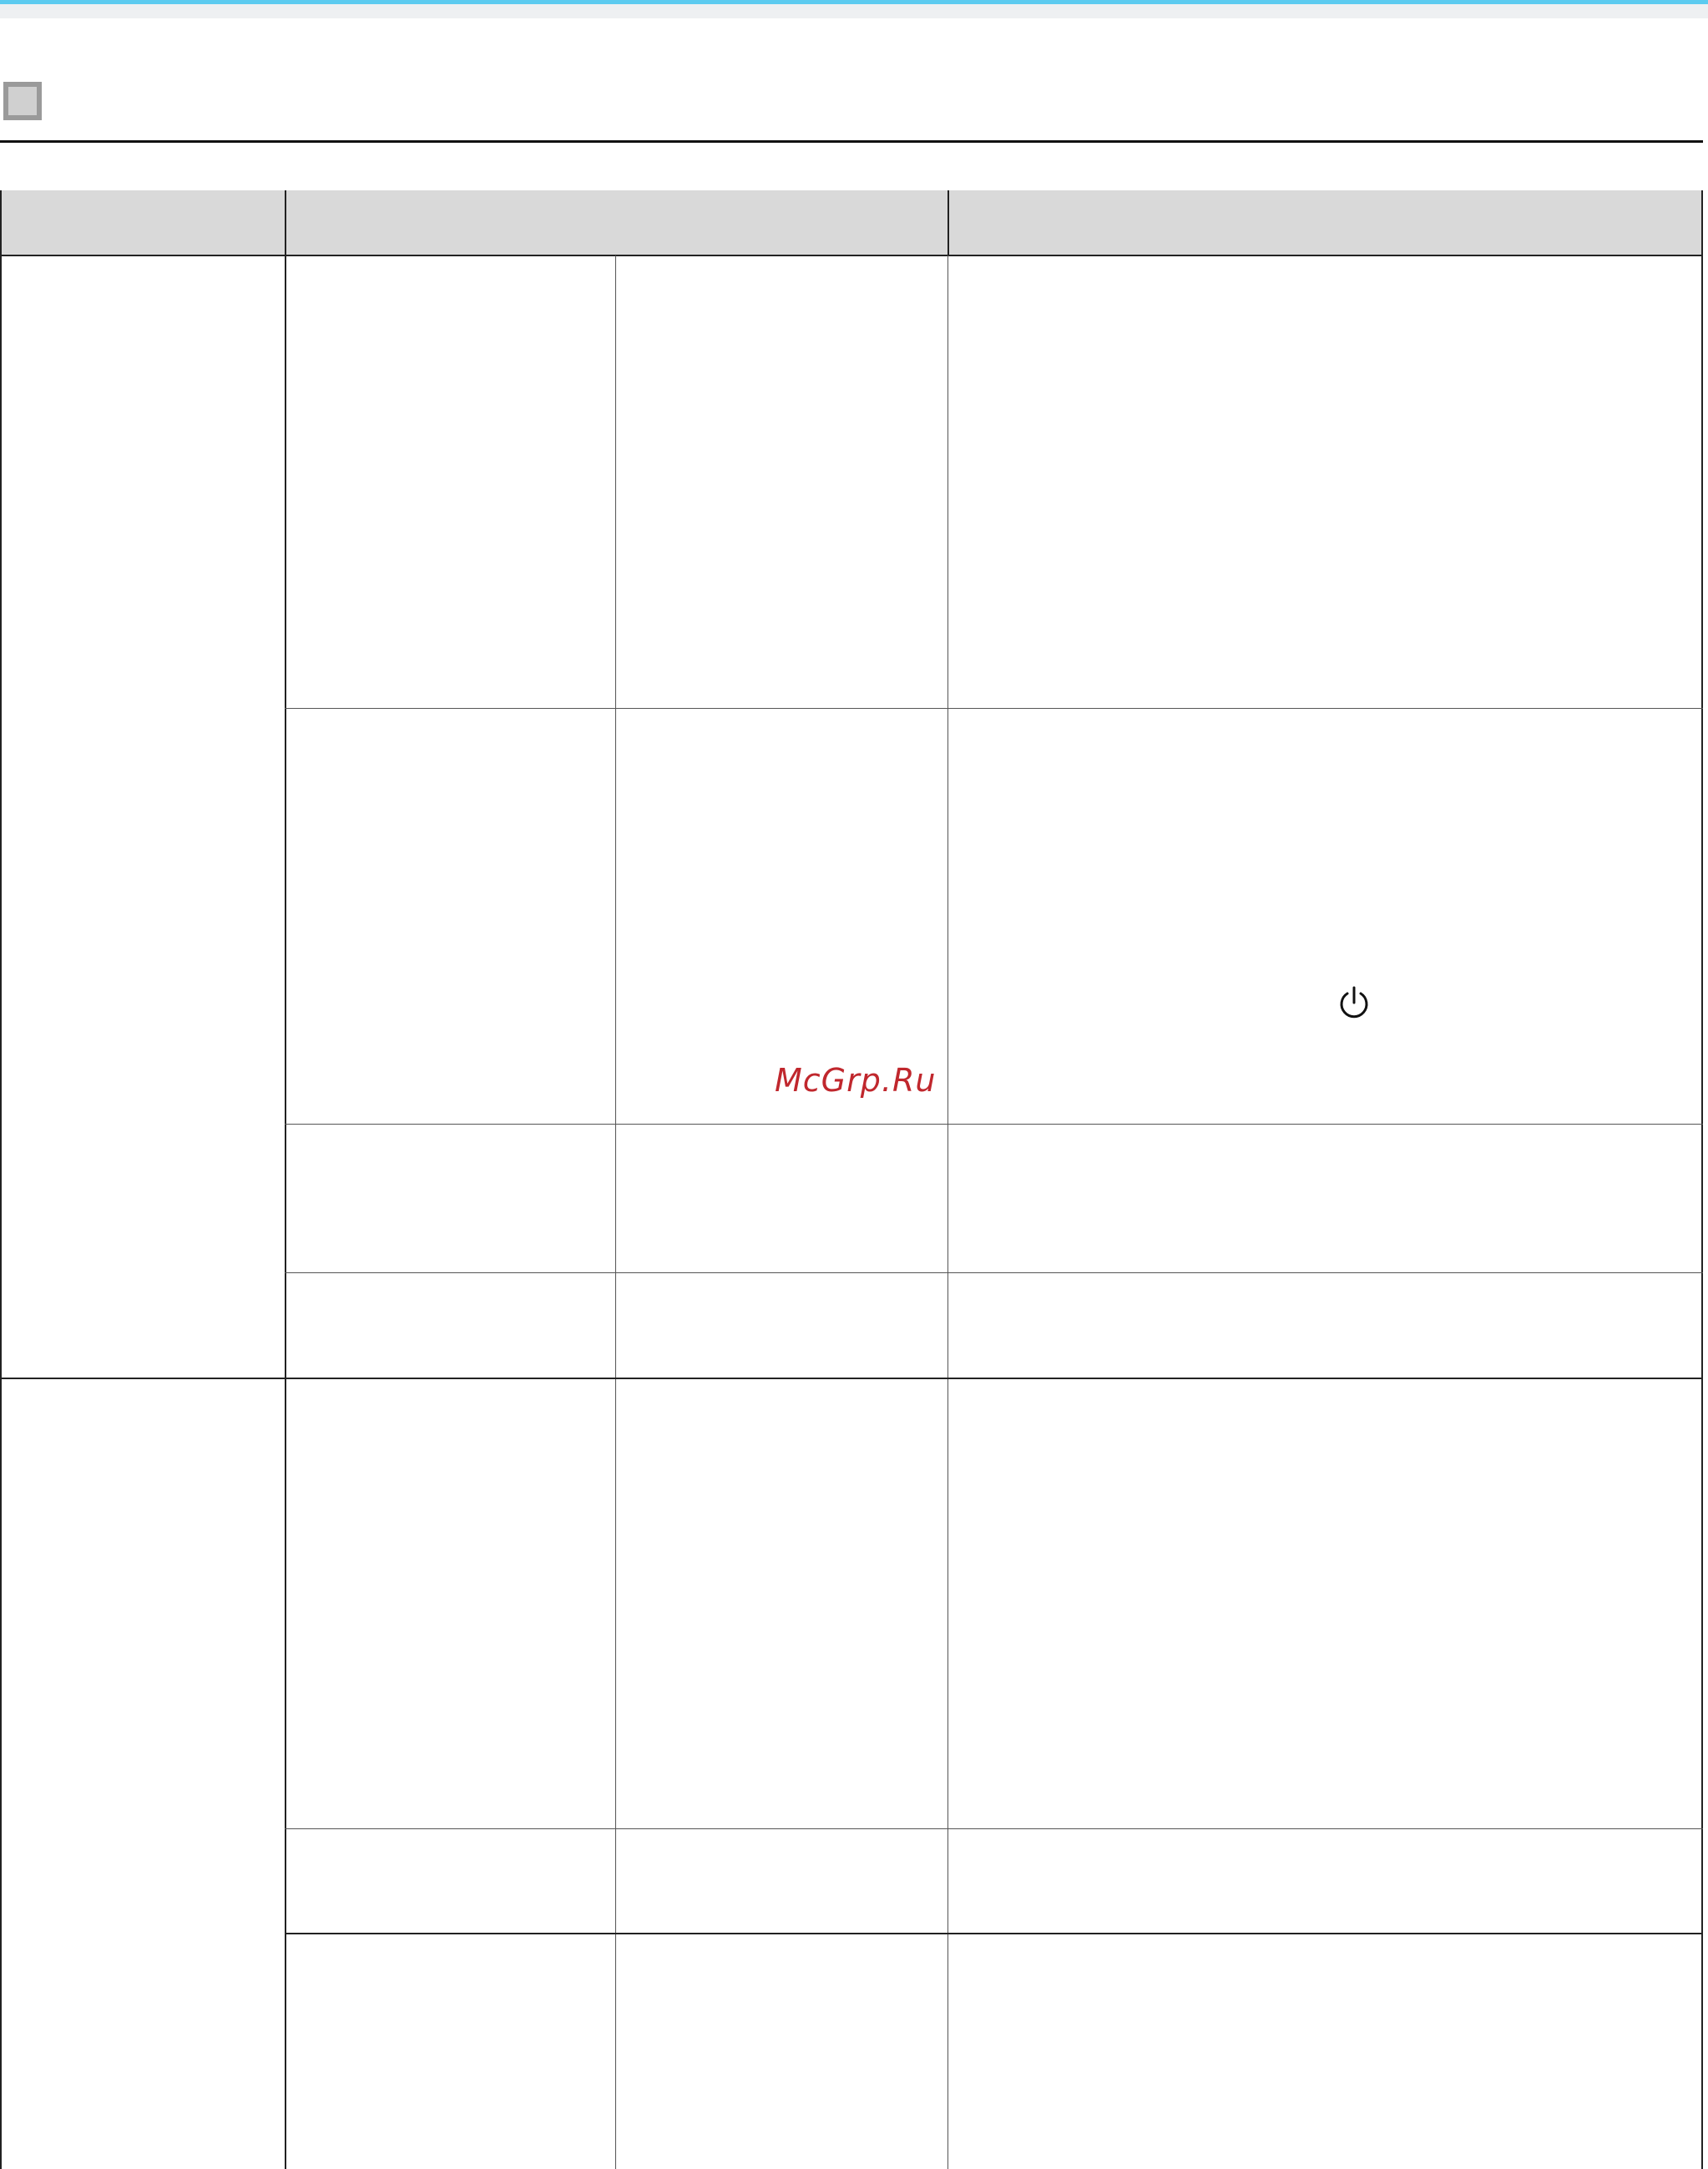 This screenshot has height=2169, width=1708. What do you see at coordinates (1354, 1002) in the screenshot?
I see `power-icon` at bounding box center [1354, 1002].